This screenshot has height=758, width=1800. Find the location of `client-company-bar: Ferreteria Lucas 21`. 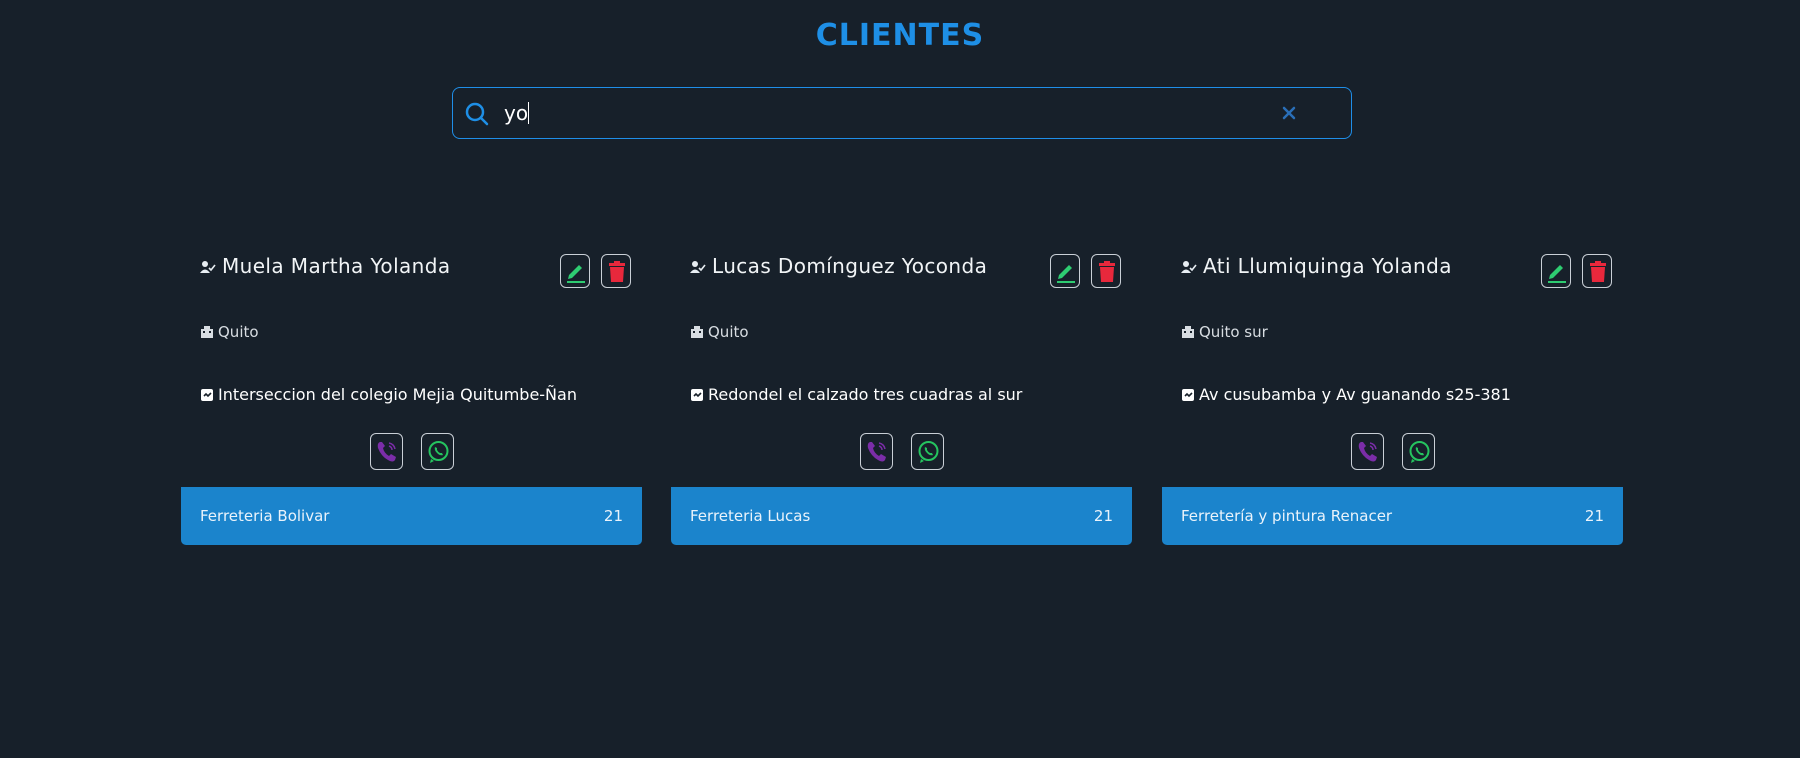

client-company-bar: Ferreteria Lucas 21 is located at coordinates (901, 516).